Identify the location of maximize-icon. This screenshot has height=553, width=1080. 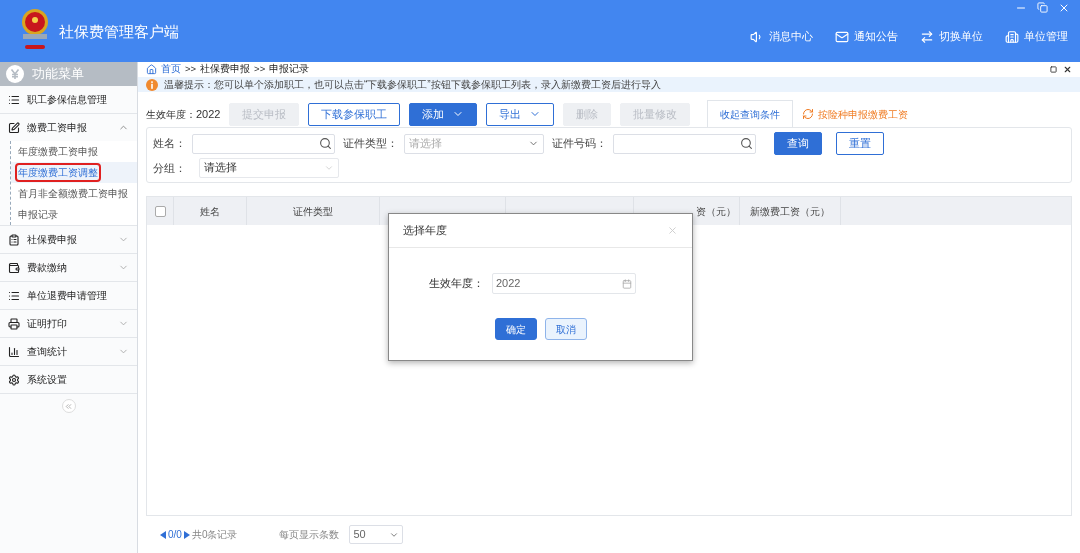
(1053, 69).